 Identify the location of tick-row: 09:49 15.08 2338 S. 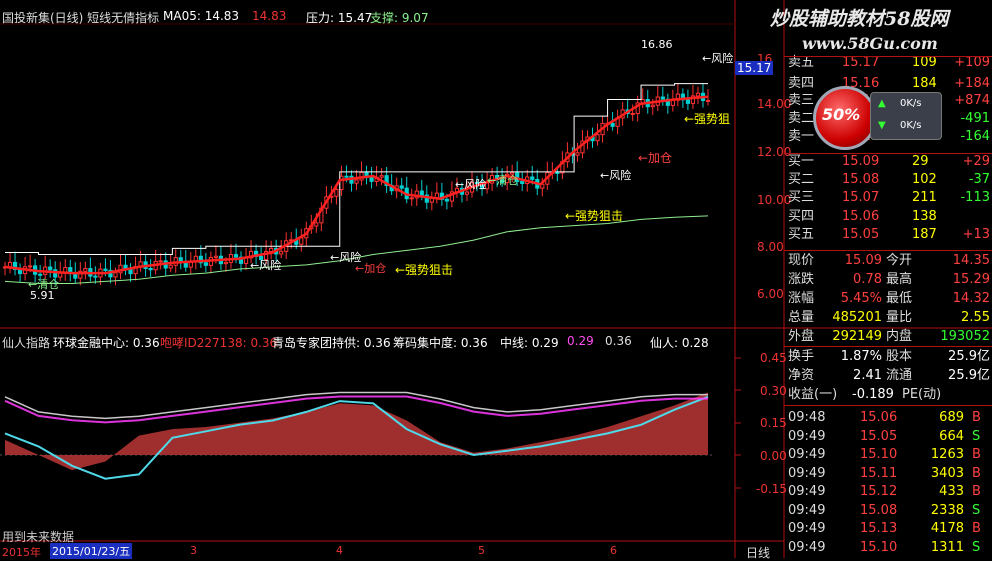
(888, 510).